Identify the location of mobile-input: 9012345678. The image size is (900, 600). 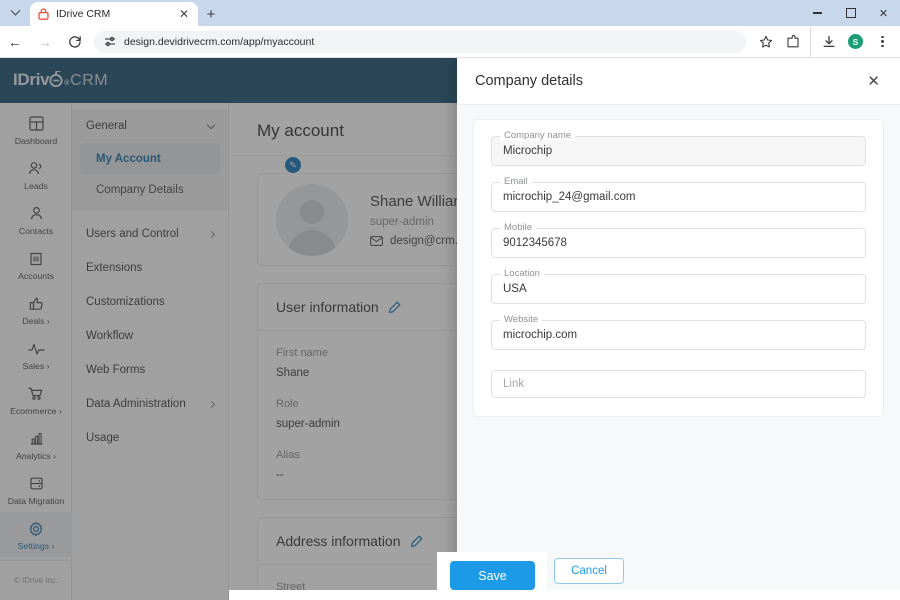
(678, 243).